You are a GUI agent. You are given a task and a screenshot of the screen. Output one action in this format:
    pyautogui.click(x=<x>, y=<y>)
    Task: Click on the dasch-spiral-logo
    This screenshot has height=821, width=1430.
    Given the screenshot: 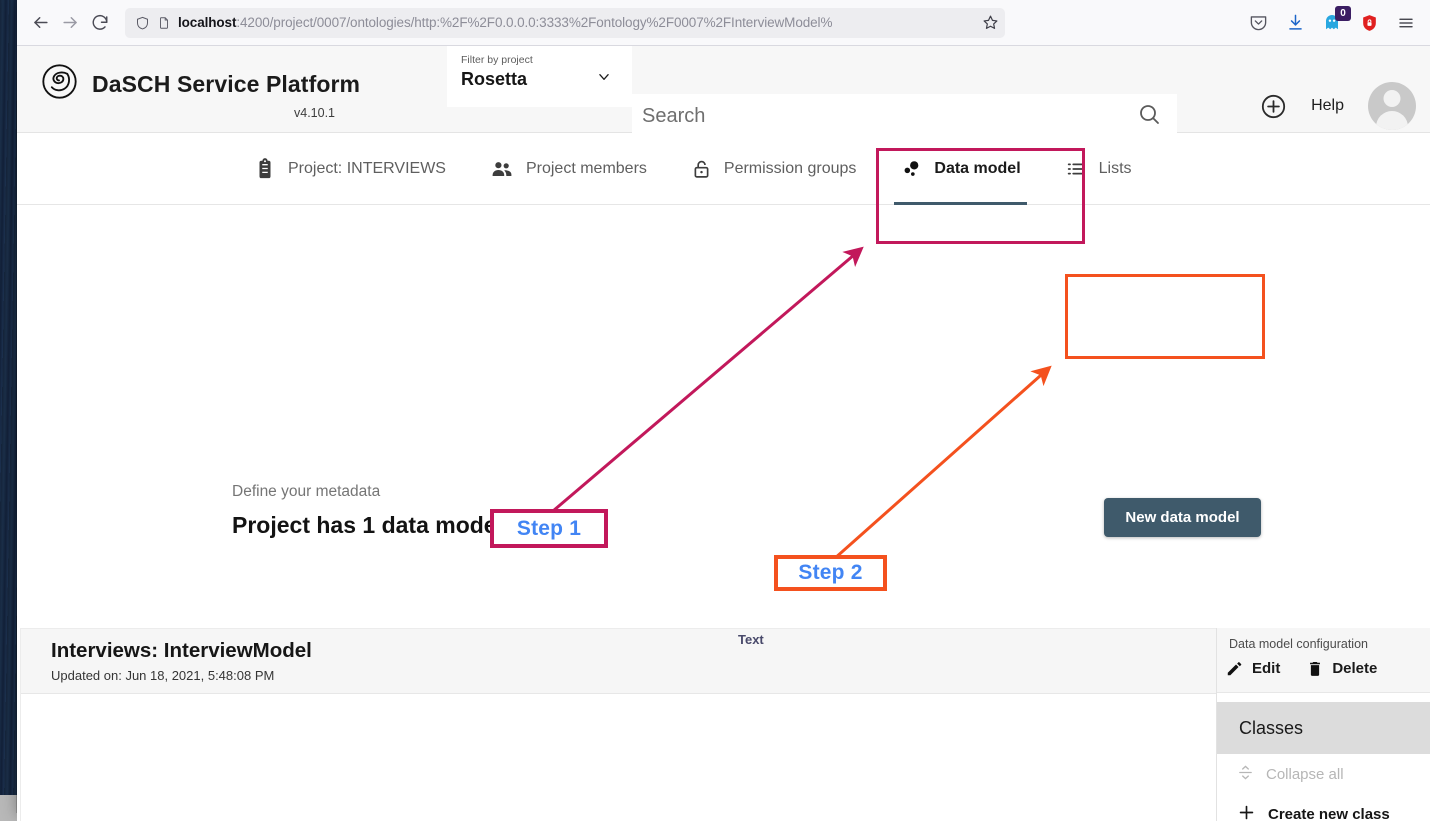 What is the action you would take?
    pyautogui.click(x=59, y=84)
    